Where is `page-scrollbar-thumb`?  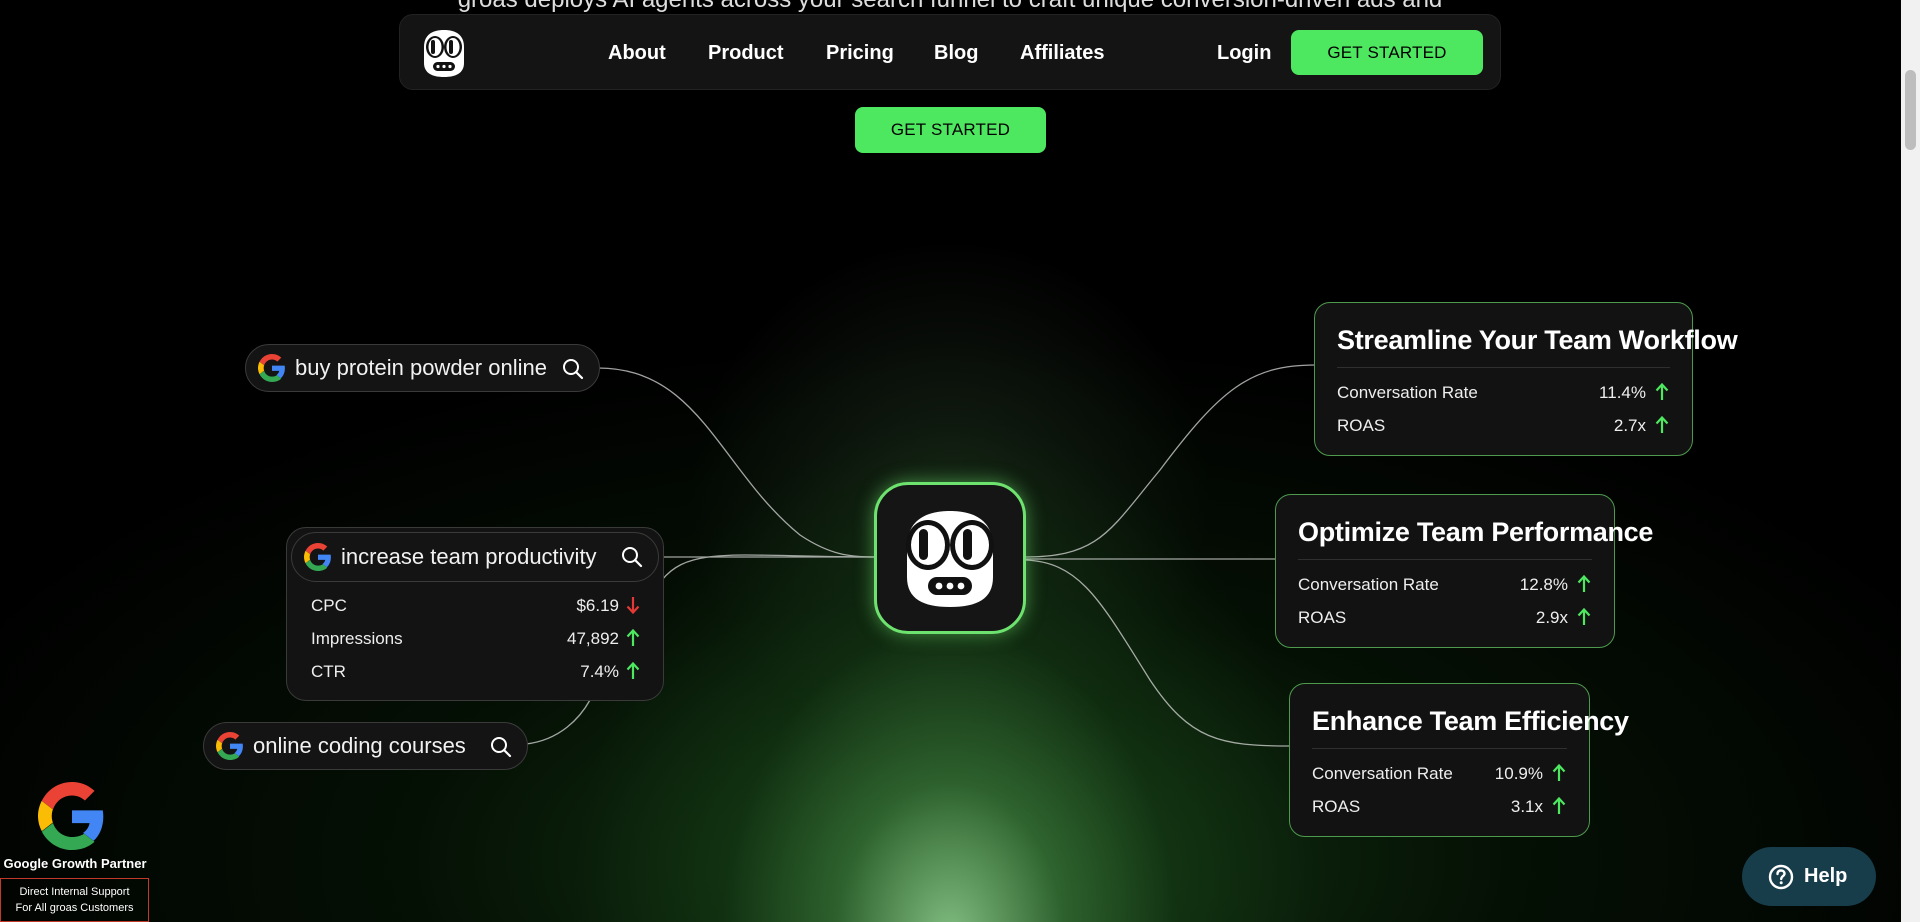 page-scrollbar-thumb is located at coordinates (1910, 110).